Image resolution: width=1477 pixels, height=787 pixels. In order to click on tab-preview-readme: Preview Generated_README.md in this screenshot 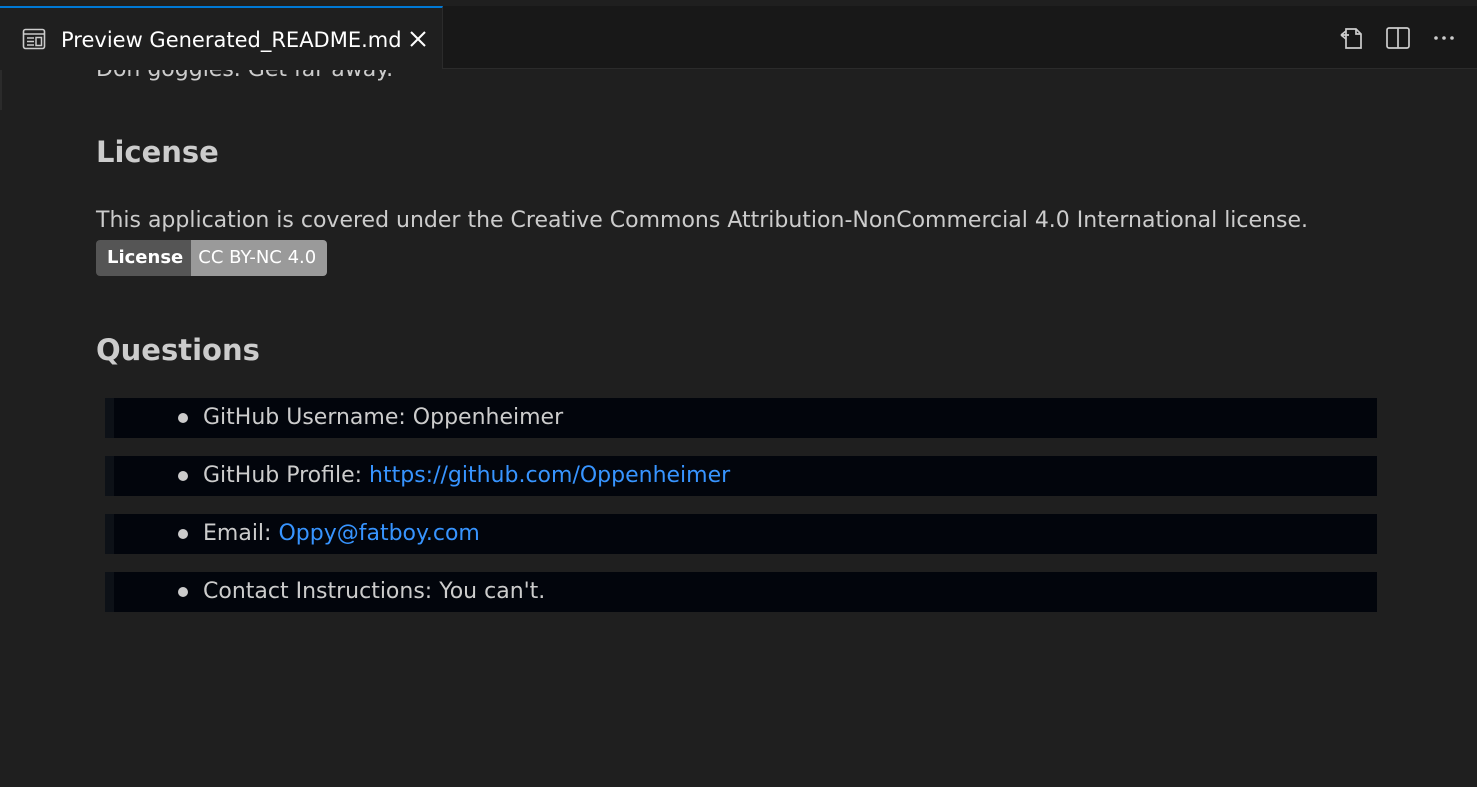, I will do `click(221, 37)`.